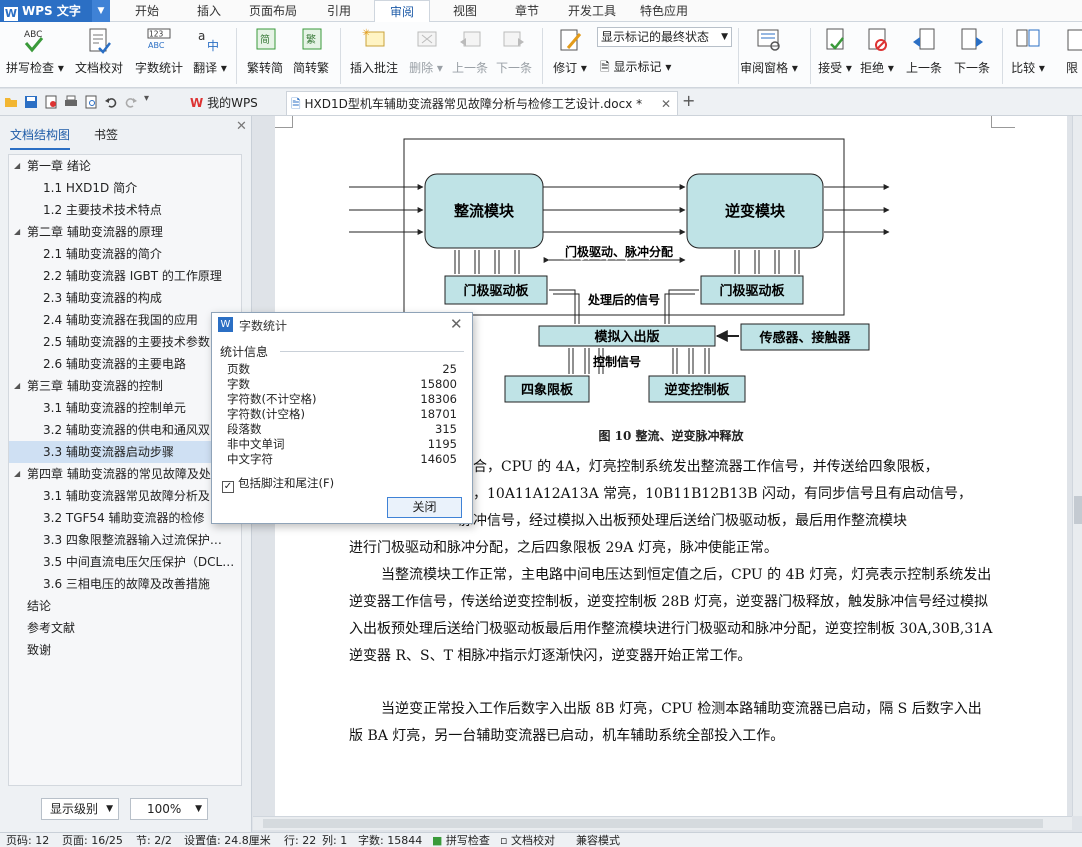 The height and width of the screenshot is (847, 1082). Describe the element at coordinates (80, 809) in the screenshot. I see `show-level-select: 显示级别 ▼` at that location.